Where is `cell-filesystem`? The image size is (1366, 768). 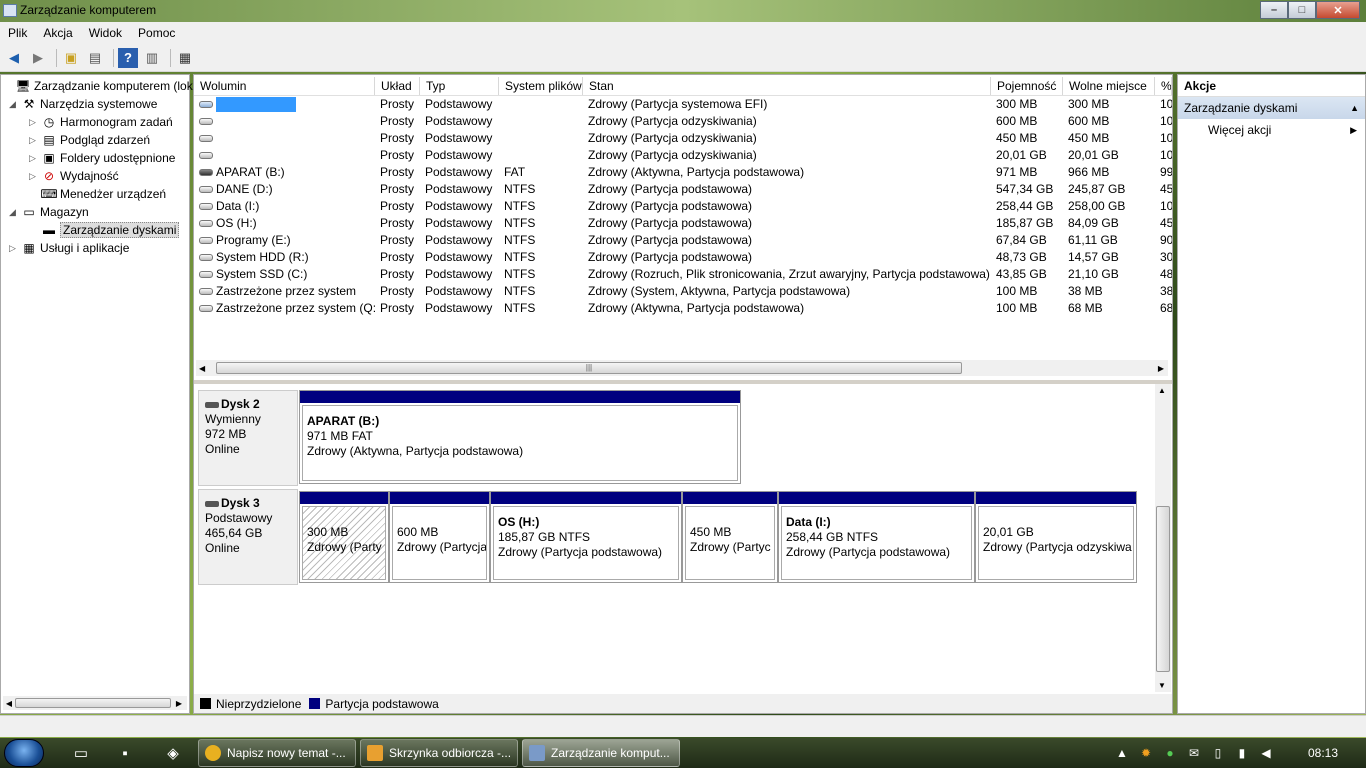 cell-filesystem is located at coordinates (541, 155).